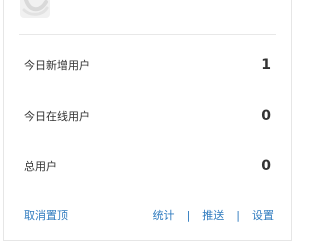 This screenshot has height=246, width=320. What do you see at coordinates (263, 215) in the screenshot?
I see `settings-link: 设置` at bounding box center [263, 215].